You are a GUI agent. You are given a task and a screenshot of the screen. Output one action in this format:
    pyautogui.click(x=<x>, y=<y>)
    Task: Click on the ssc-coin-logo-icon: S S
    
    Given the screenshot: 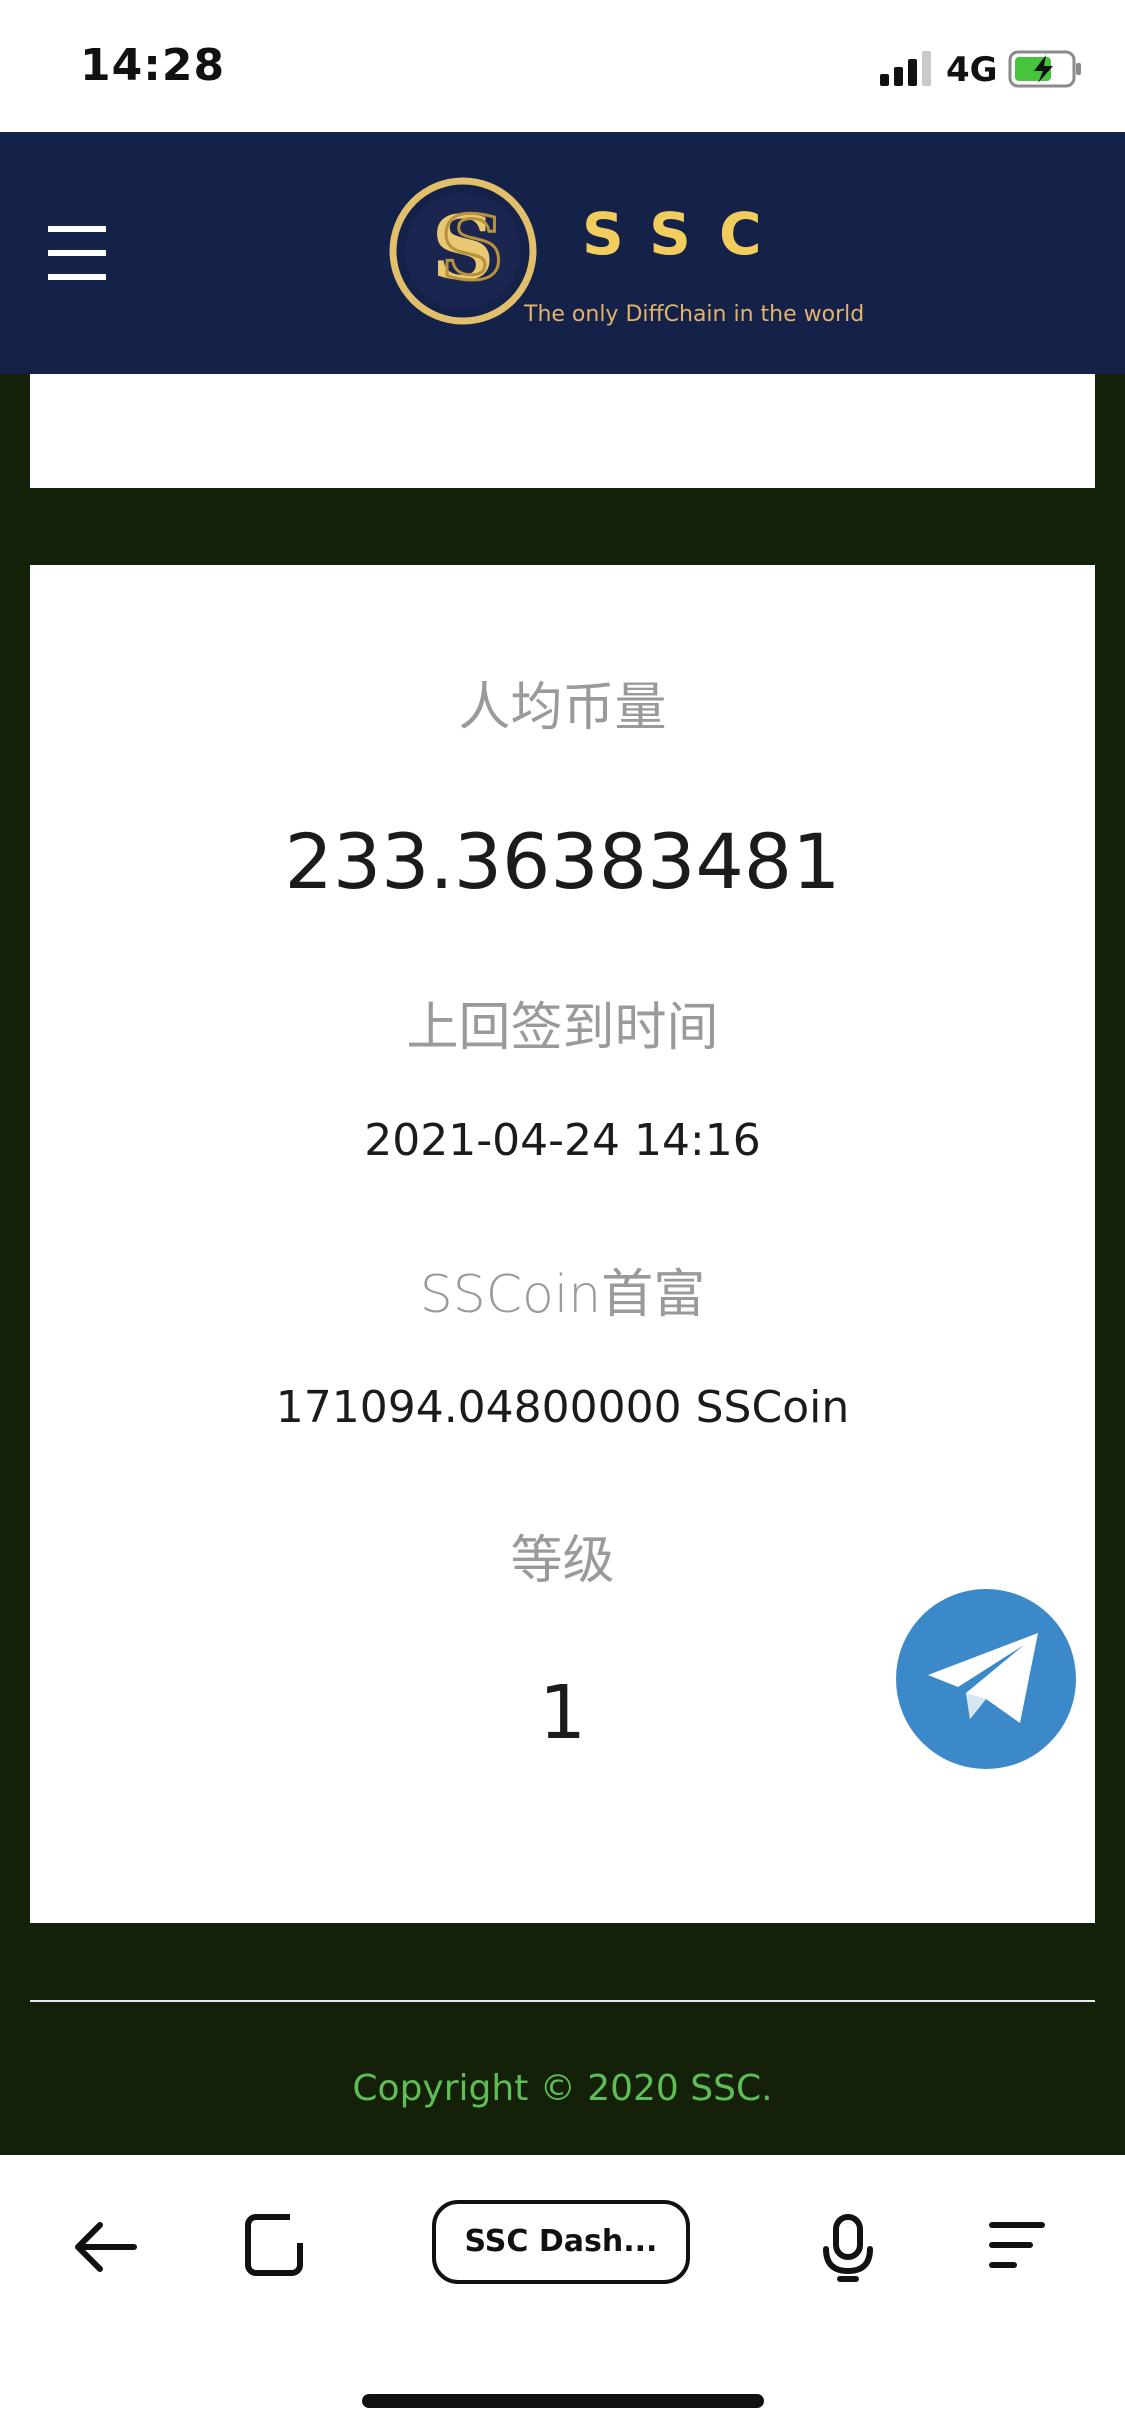 What is the action you would take?
    pyautogui.click(x=463, y=251)
    